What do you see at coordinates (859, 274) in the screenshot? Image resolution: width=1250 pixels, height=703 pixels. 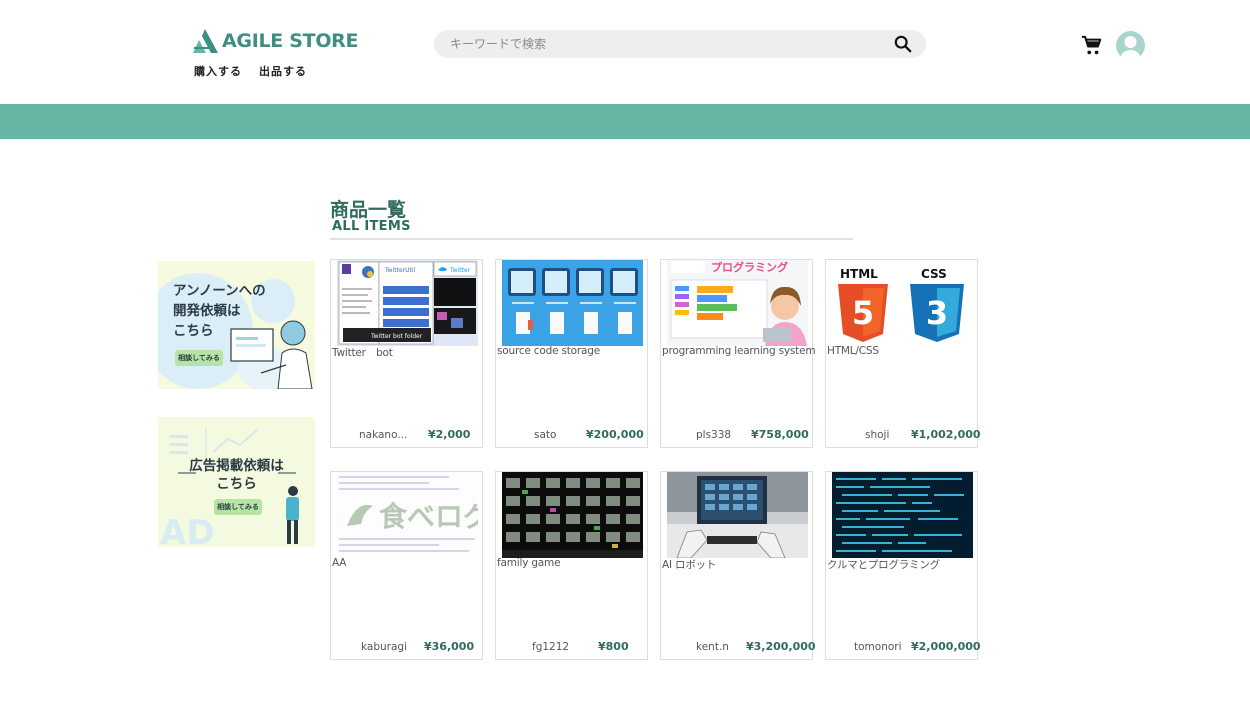 I see `svg-text: HTML` at bounding box center [859, 274].